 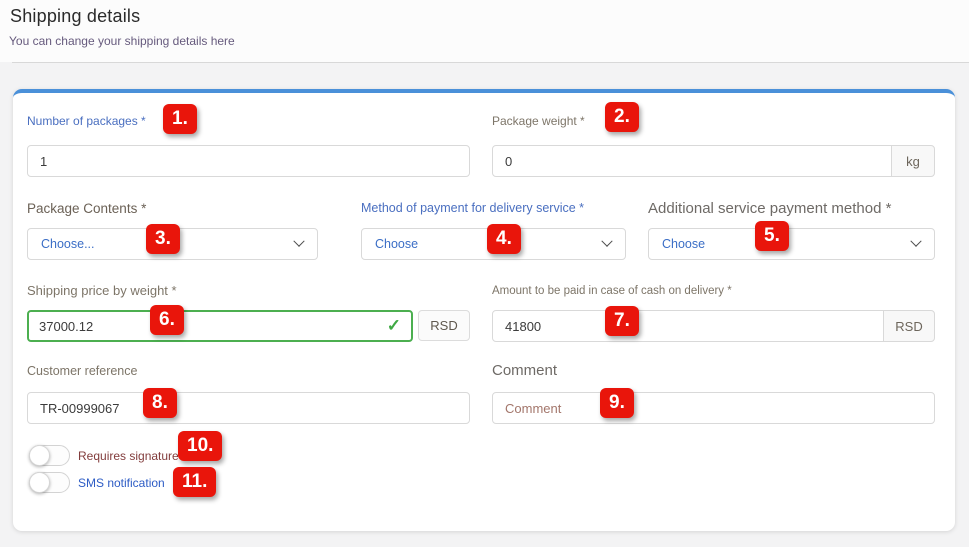 I want to click on shipping-price-field: Shipping price by weight * ✓ RSD, so click(x=248, y=312).